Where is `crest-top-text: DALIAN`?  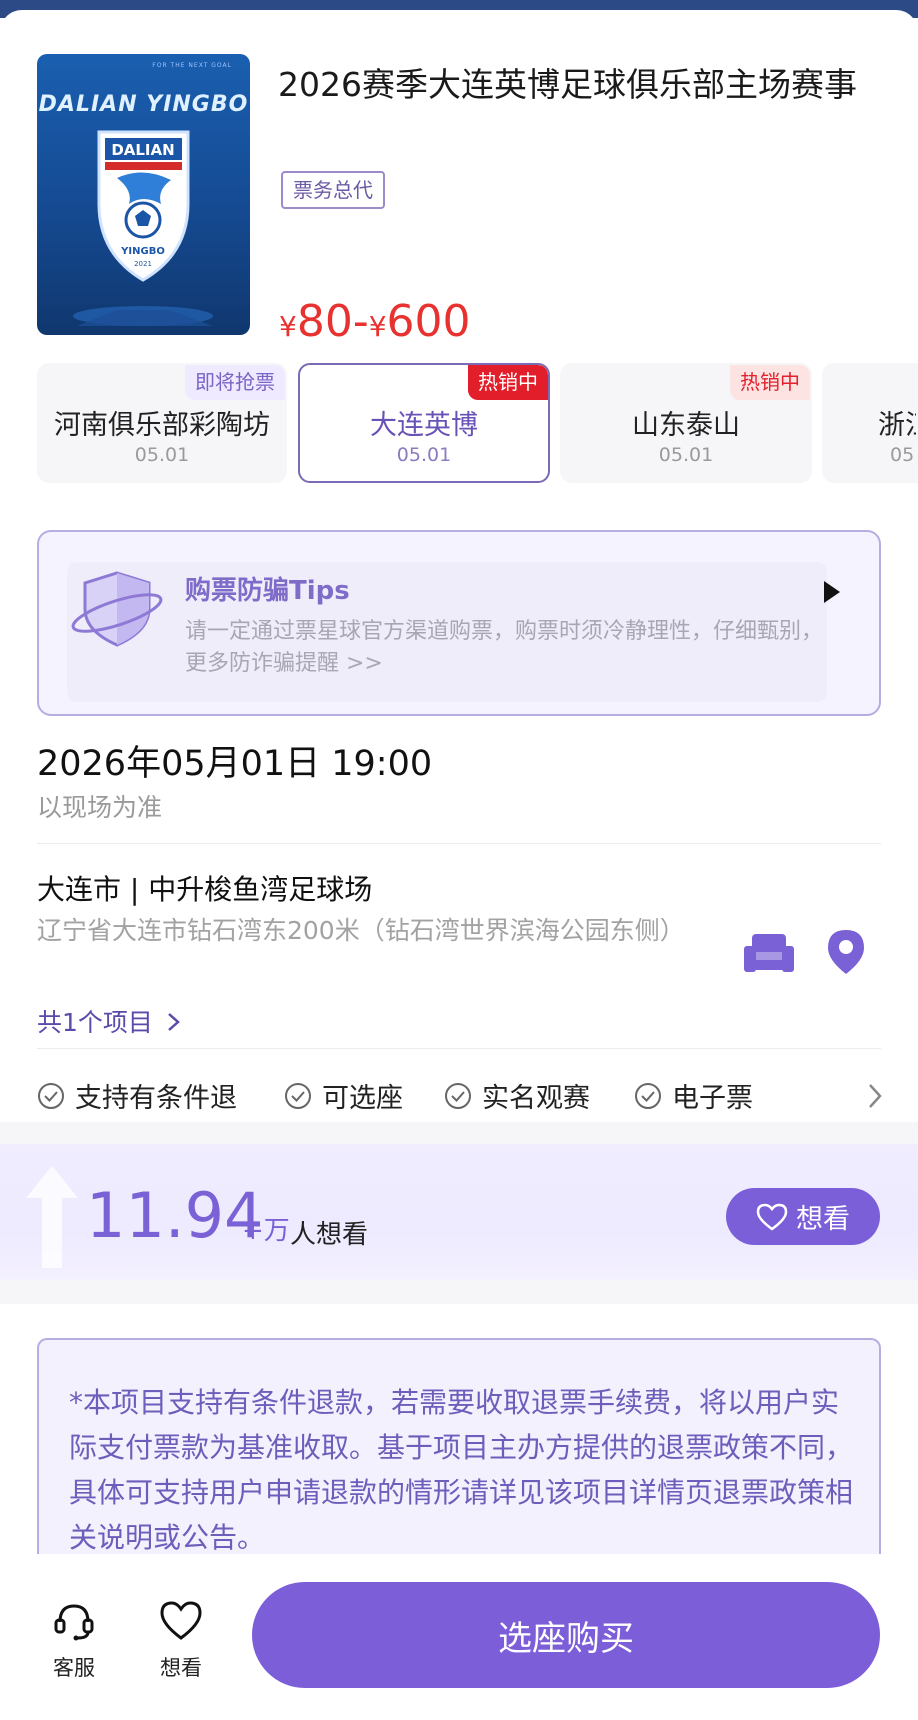
crest-top-text: DALIAN is located at coordinates (142, 150).